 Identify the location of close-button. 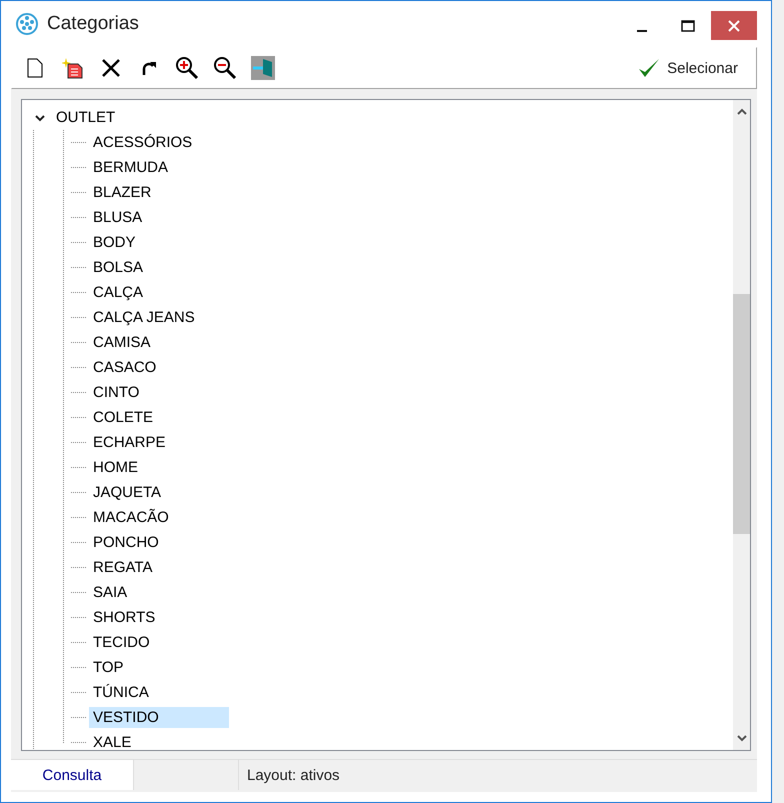
(734, 25).